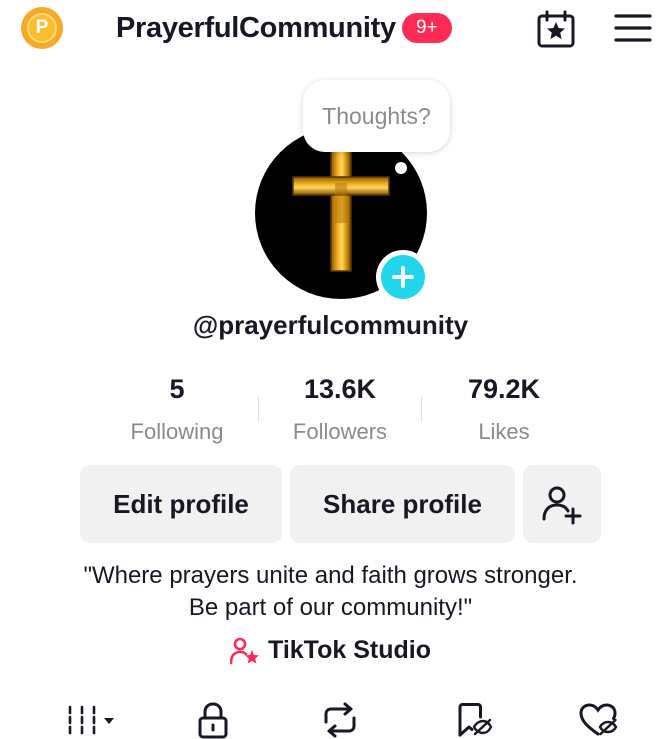  I want to click on profile-name: PrayerfulCommunity, so click(256, 27).